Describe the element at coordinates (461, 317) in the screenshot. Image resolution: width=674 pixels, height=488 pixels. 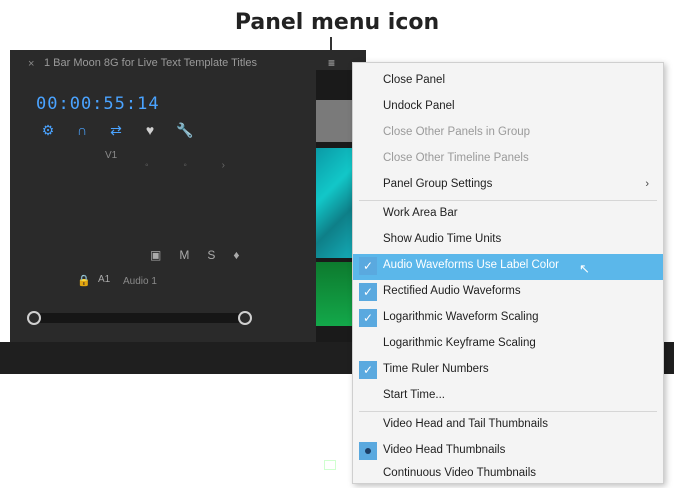
I see `menu-item-label: Logarithmic Waveform Scaling` at that location.